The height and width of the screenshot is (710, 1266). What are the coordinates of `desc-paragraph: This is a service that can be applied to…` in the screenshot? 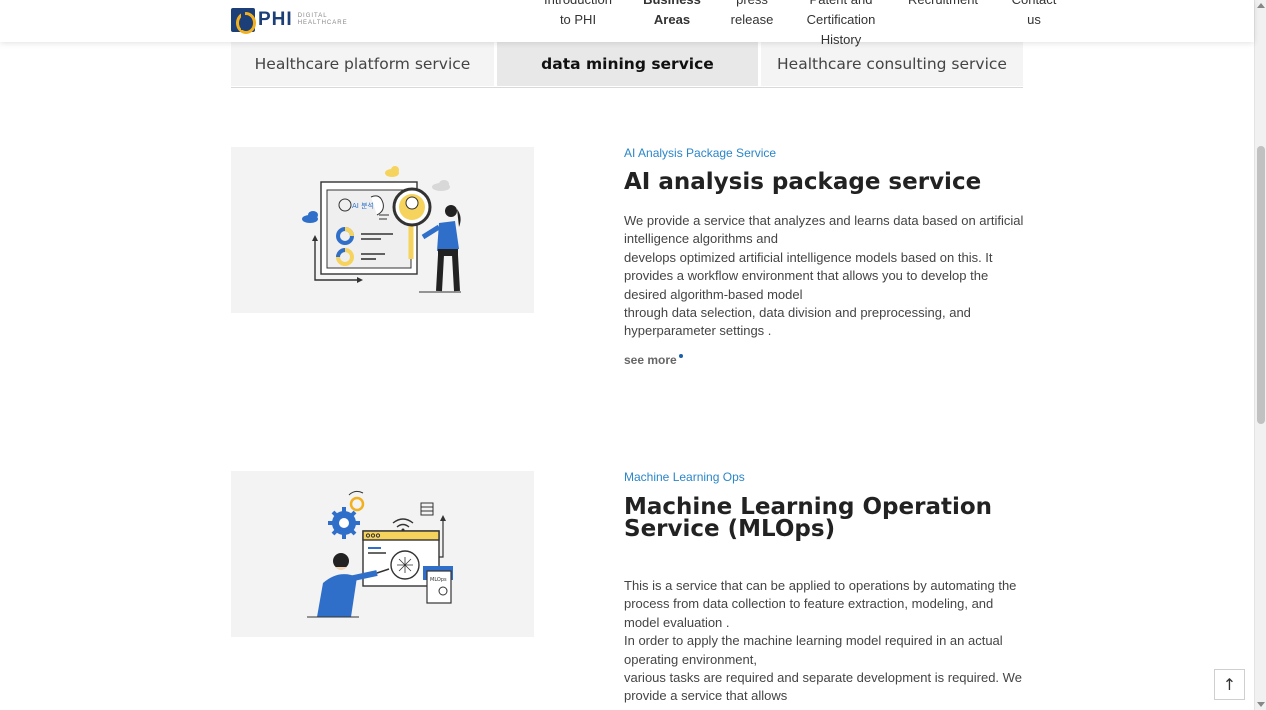 It's located at (820, 604).